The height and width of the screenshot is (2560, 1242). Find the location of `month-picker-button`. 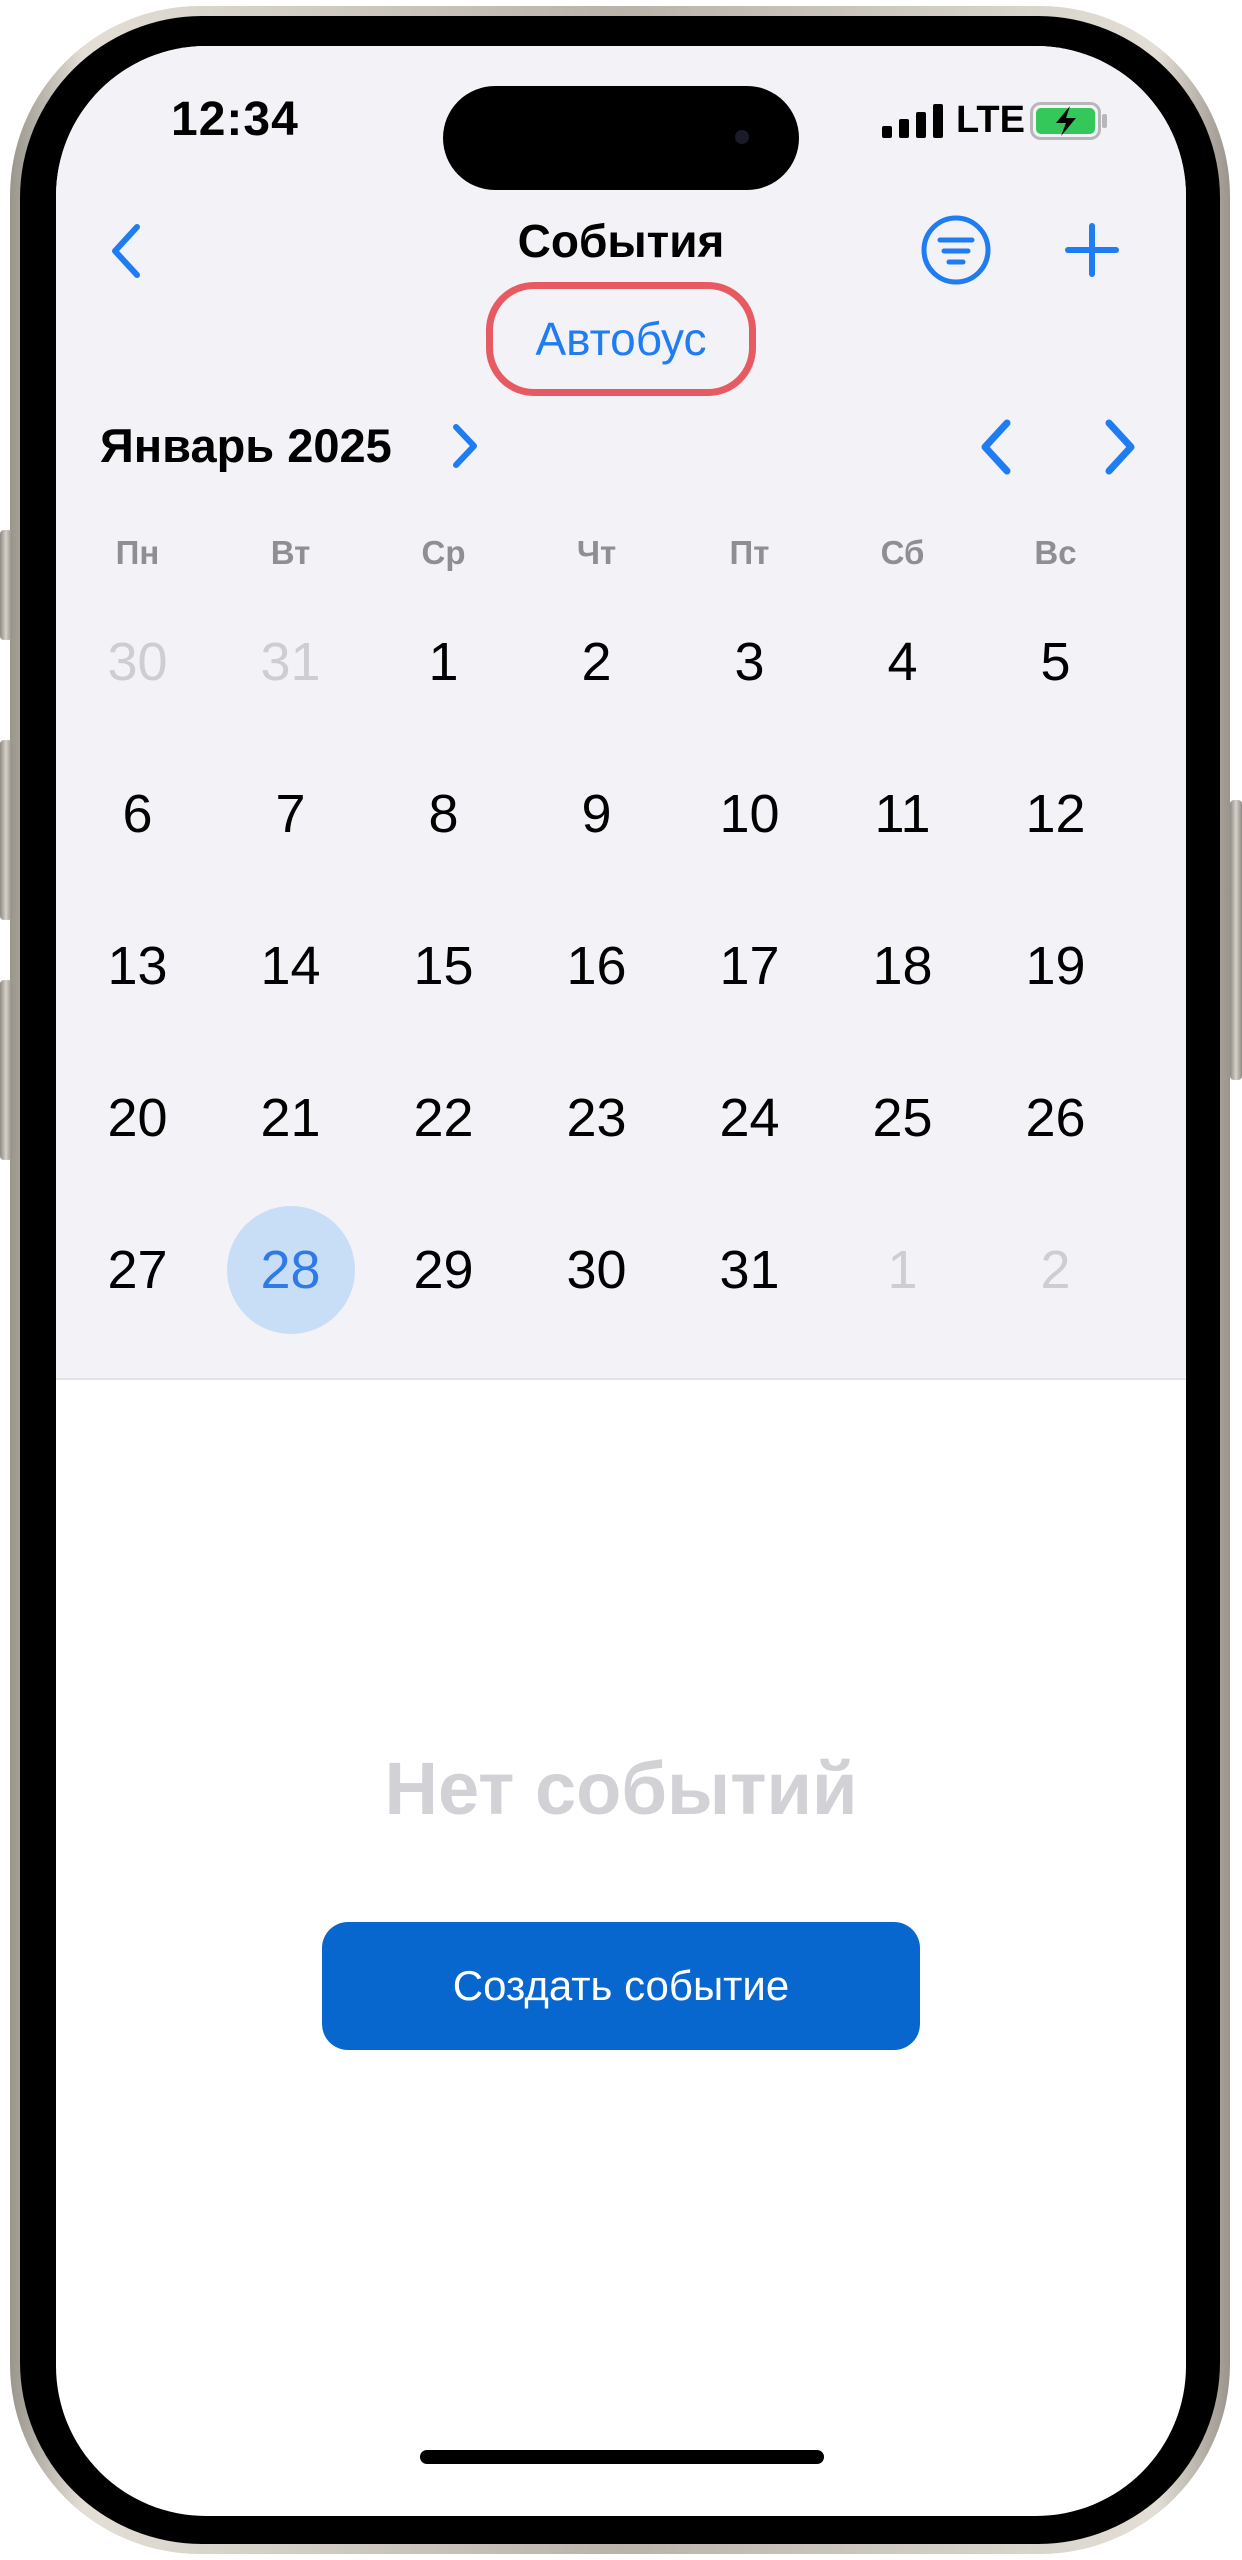

month-picker-button is located at coordinates (465, 446).